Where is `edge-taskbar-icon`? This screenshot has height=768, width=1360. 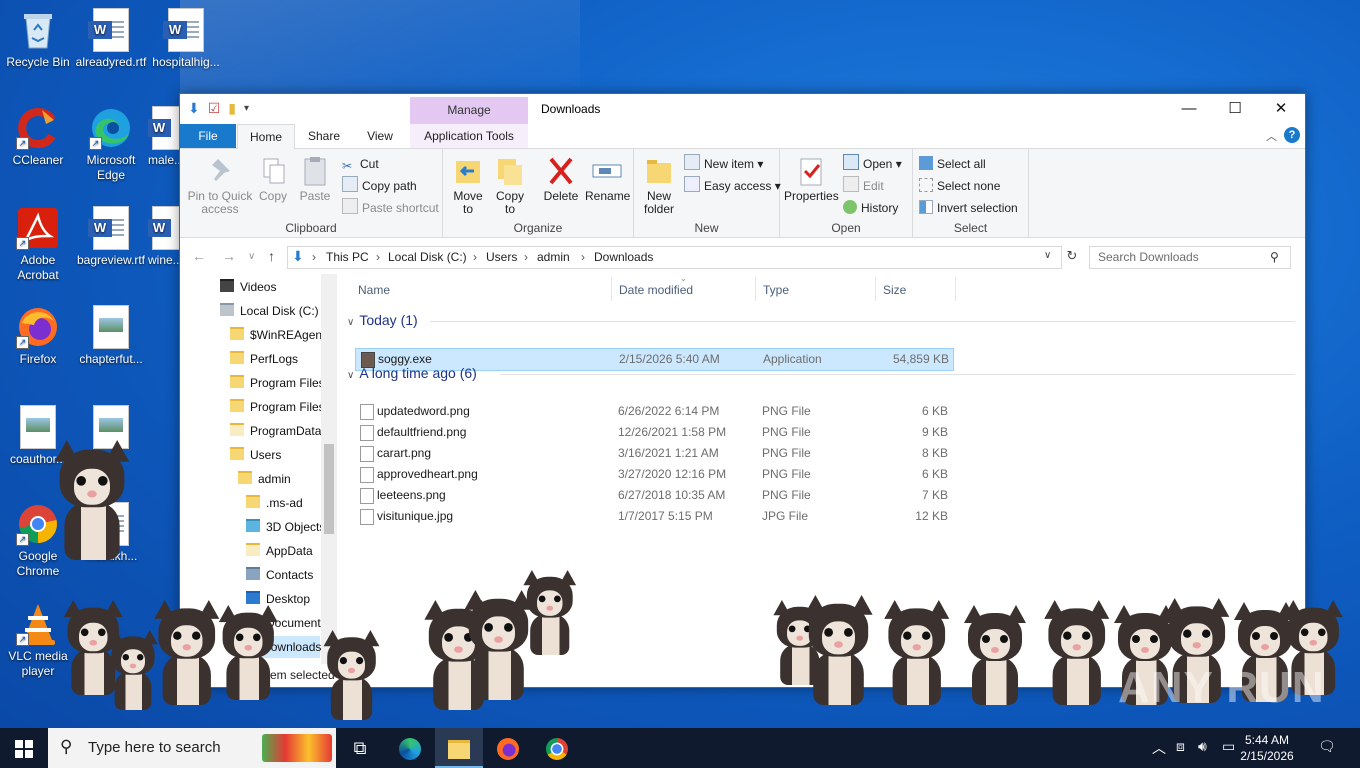 edge-taskbar-icon is located at coordinates (410, 748).